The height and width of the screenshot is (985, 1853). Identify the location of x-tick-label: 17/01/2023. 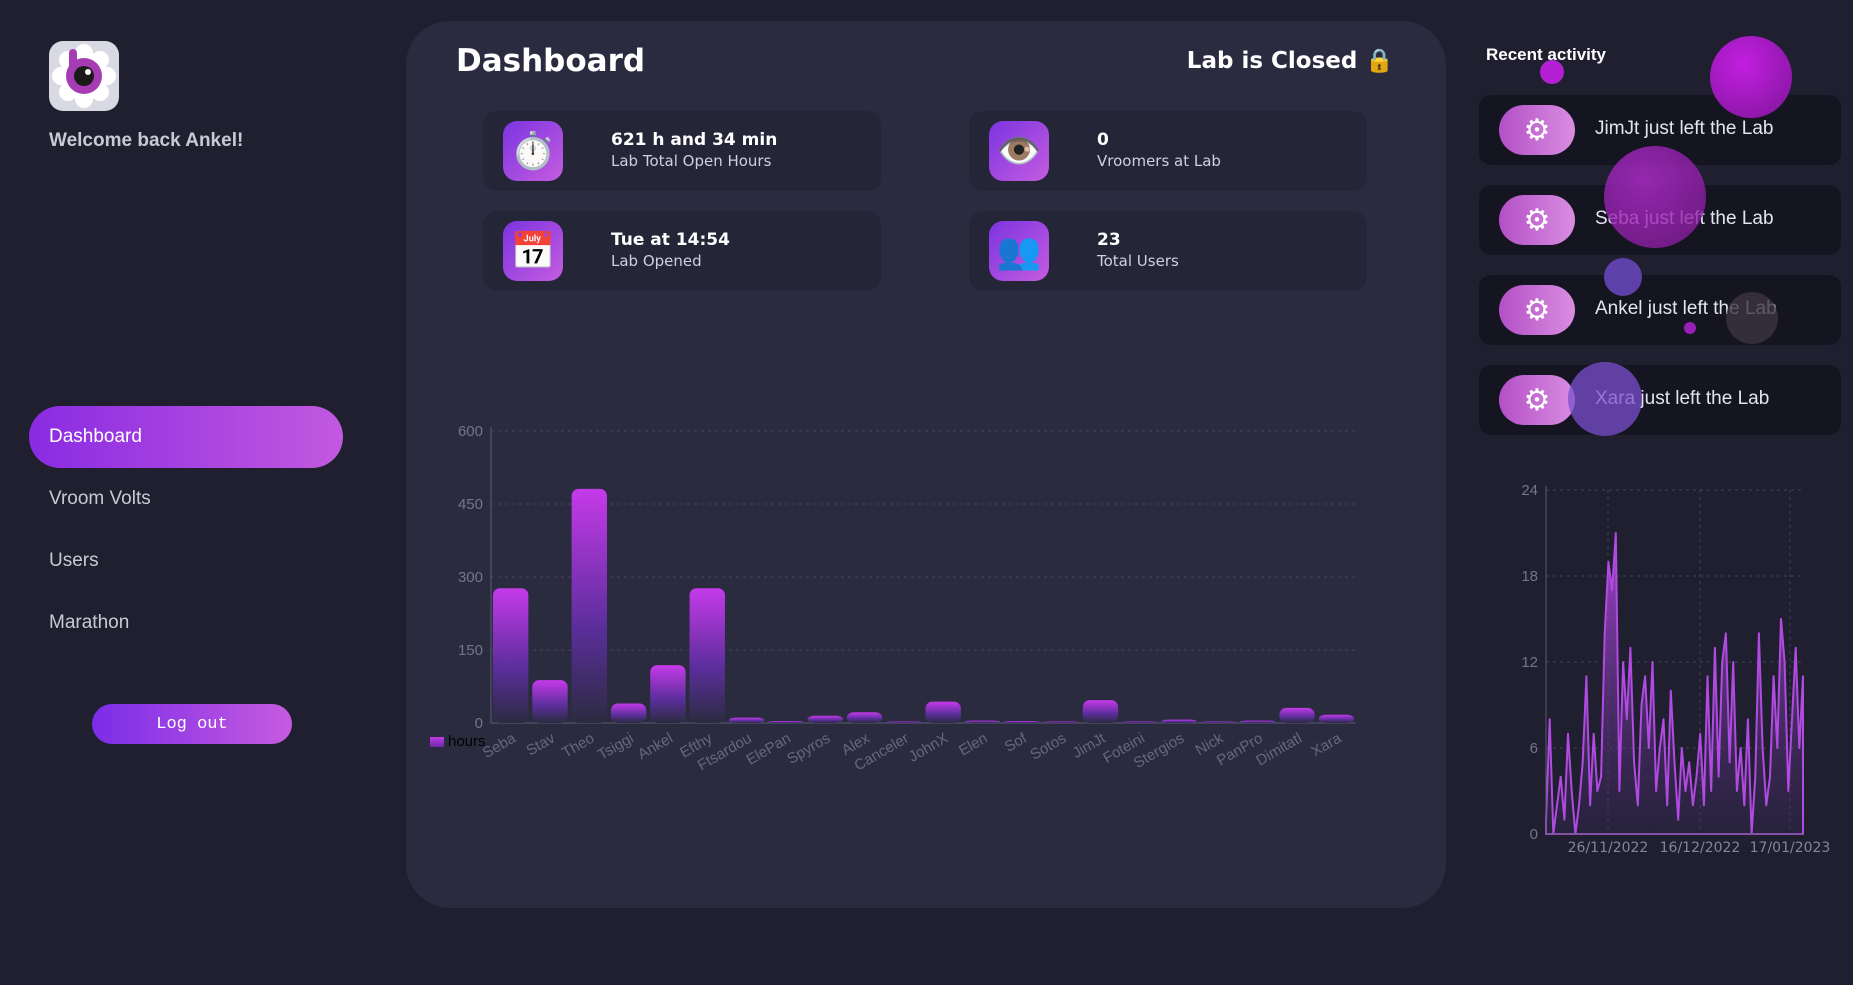
(1790, 848).